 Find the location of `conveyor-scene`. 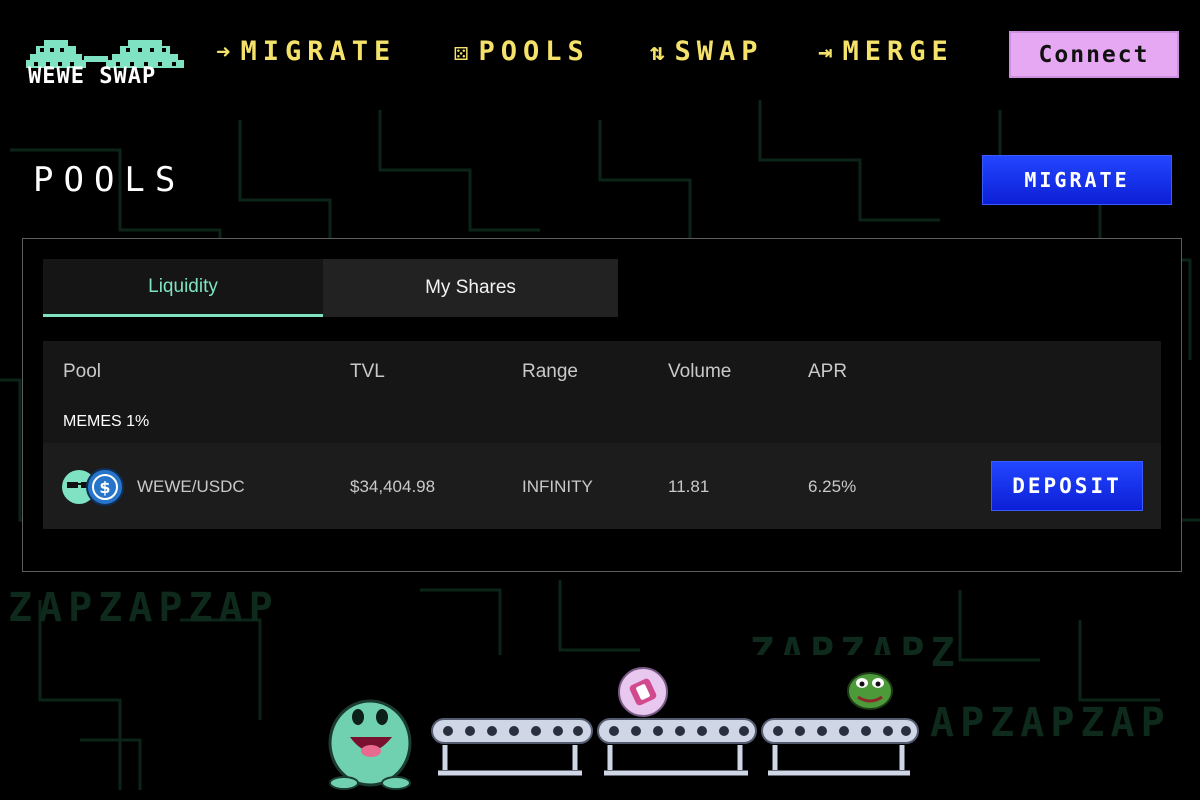

conveyor-scene is located at coordinates (595, 727).